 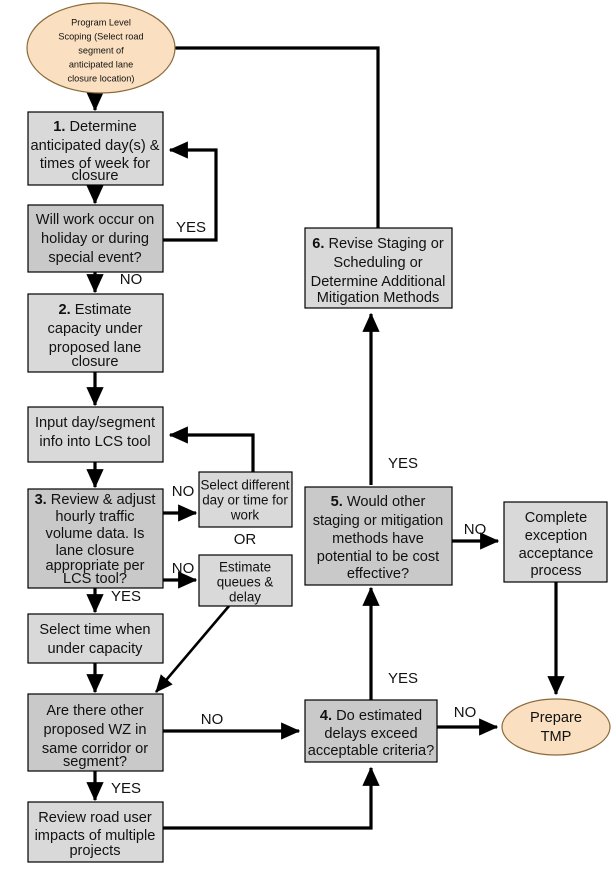 I want to click on prepare-tmp-line-1: Prepare, so click(x=556, y=718).